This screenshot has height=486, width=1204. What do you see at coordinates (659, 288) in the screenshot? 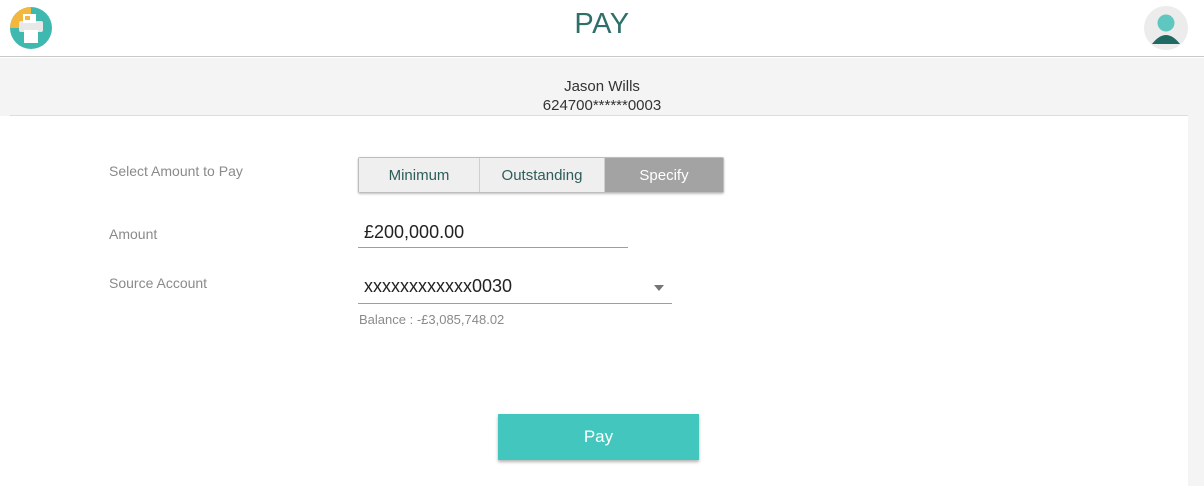
I see `dropdown-caret-icon` at bounding box center [659, 288].